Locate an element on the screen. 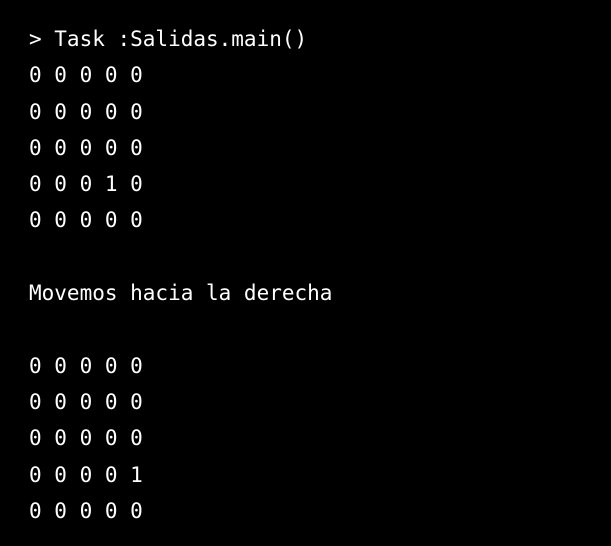 The width and height of the screenshot is (611, 546). grid-row: 0 0 0 1 0 is located at coordinates (86, 184).